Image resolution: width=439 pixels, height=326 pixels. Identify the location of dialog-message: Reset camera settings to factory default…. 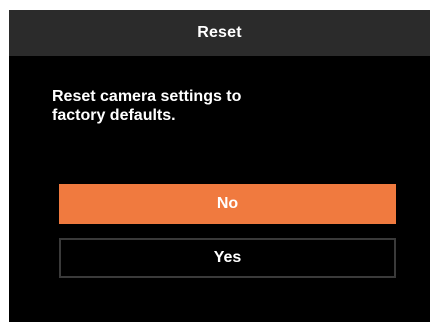
(147, 106).